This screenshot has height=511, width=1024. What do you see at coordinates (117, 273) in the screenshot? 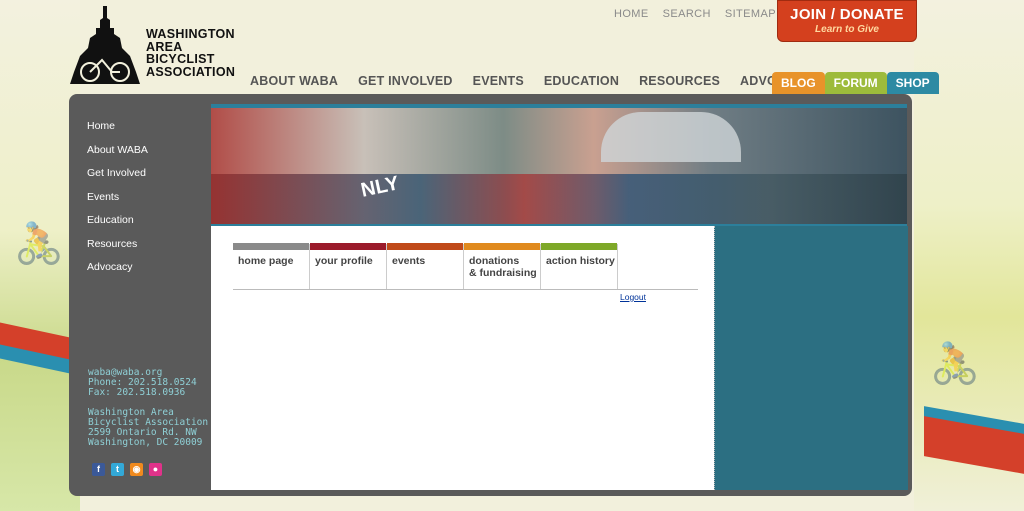
I see `sidebar-item-advocacy: Advocacy` at bounding box center [117, 273].